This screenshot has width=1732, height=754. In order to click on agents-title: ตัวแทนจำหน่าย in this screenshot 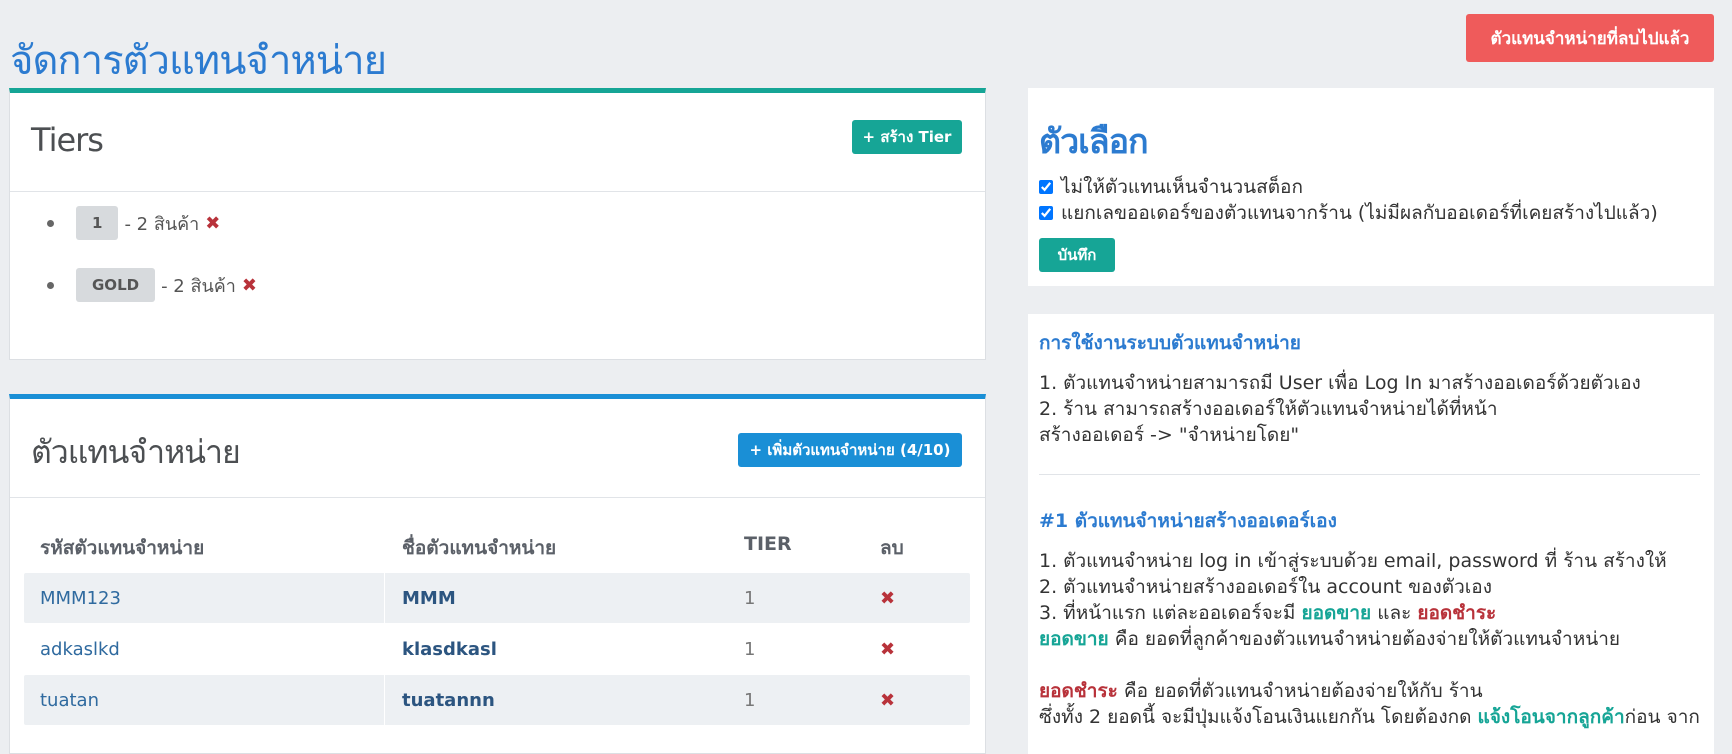, I will do `click(136, 452)`.